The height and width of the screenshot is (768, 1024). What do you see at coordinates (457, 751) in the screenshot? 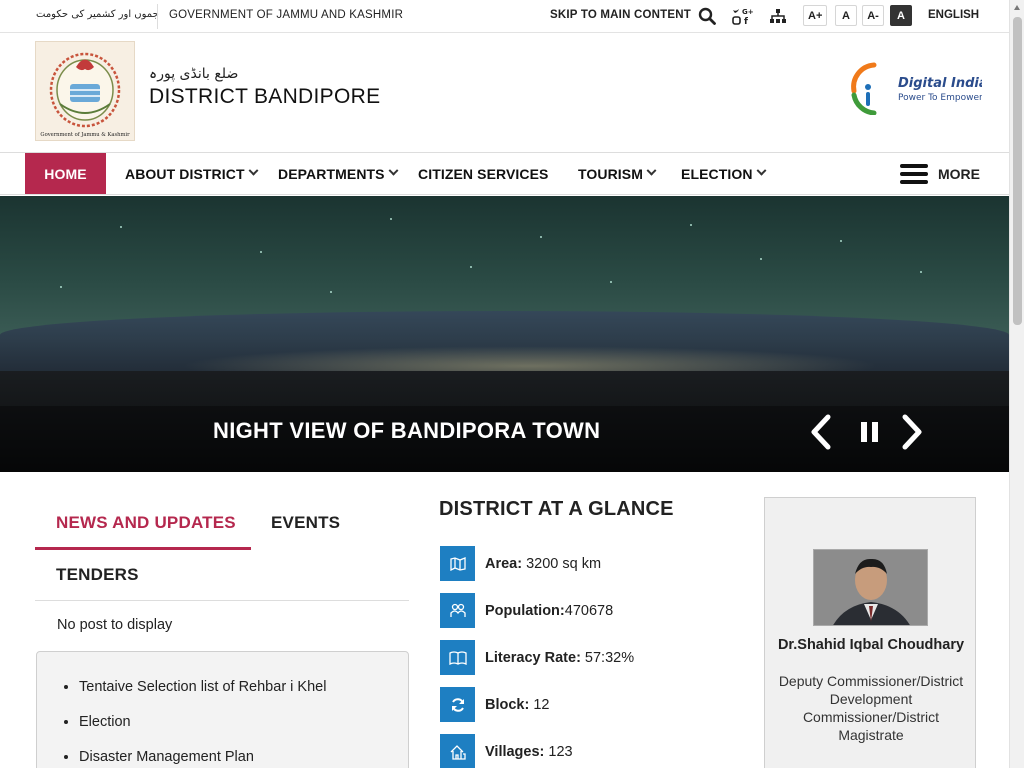
I see `village-icon` at bounding box center [457, 751].